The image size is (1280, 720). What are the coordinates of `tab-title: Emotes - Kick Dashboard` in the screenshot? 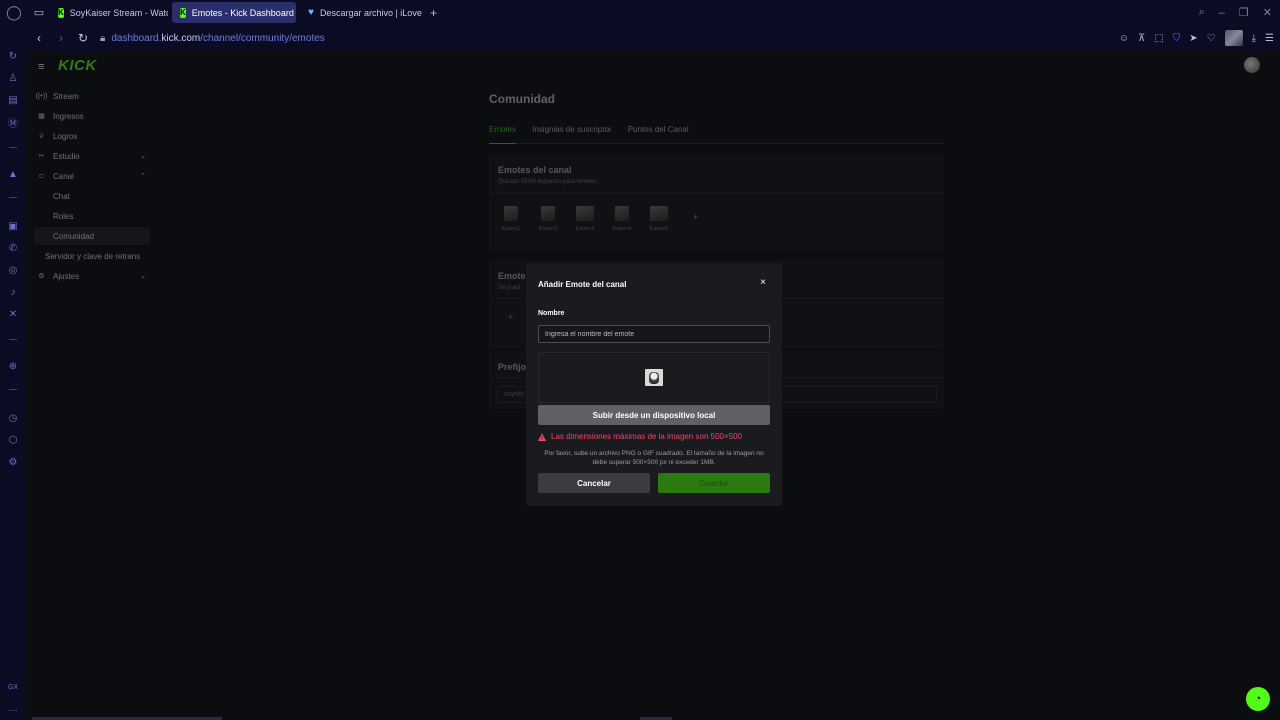 It's located at (242, 12).